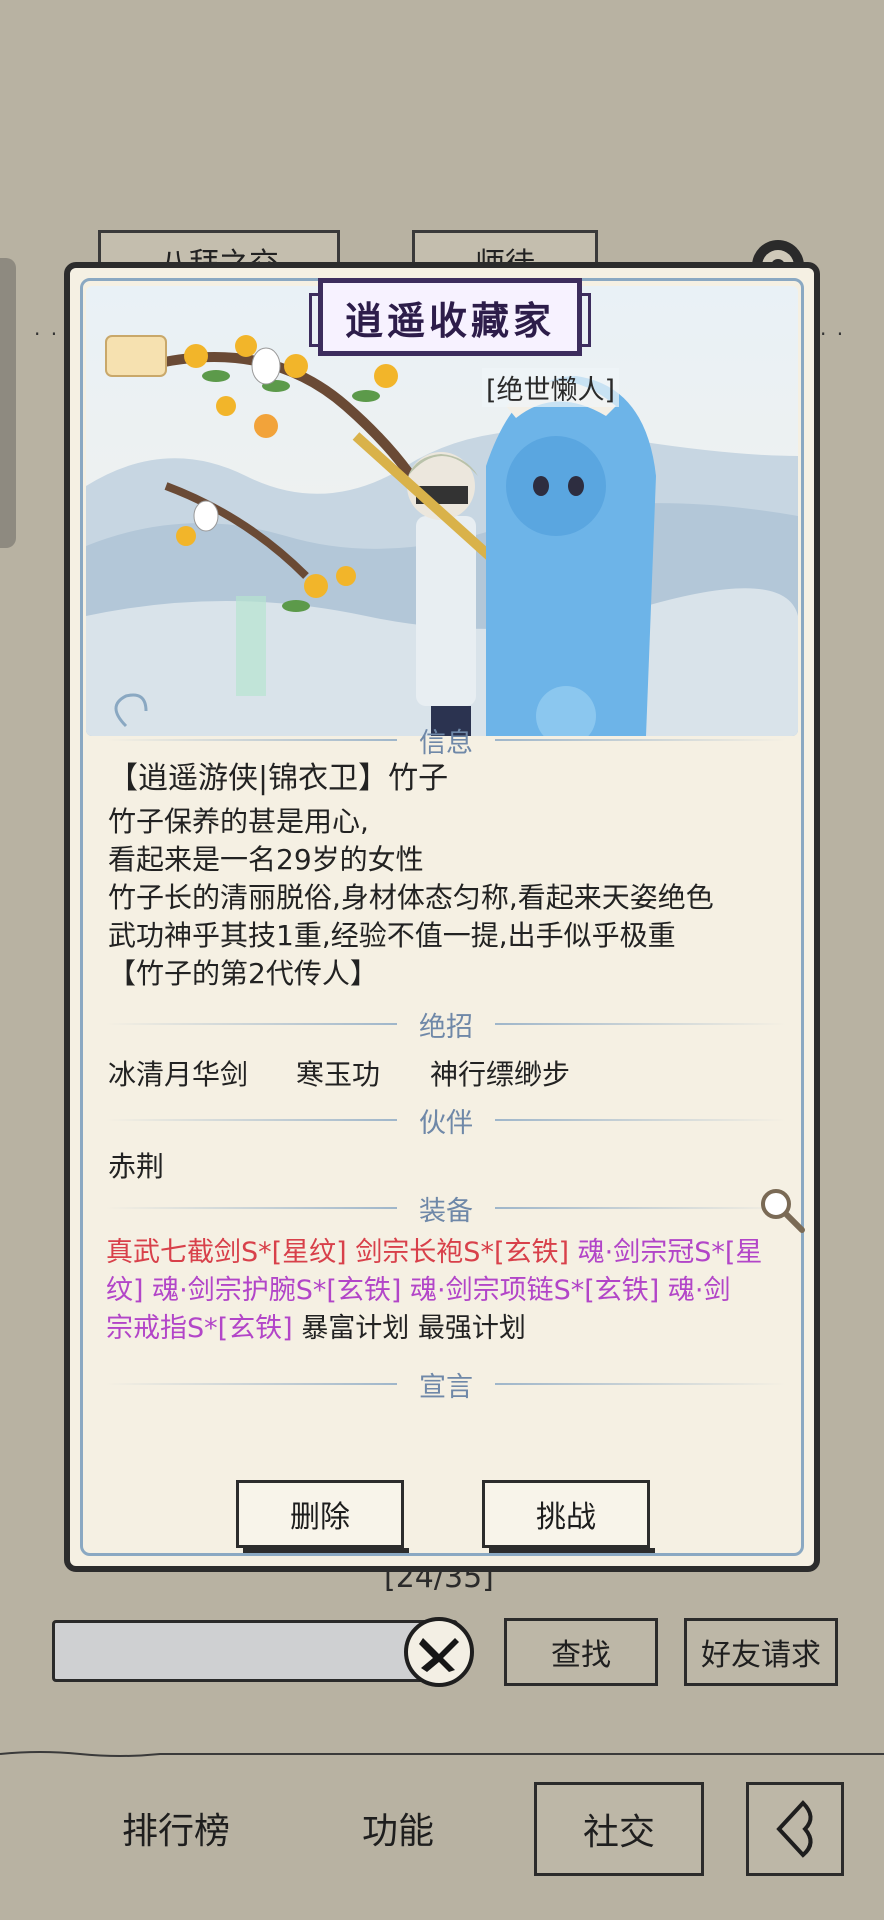 Image resolution: width=884 pixels, height=1920 pixels. I want to click on magnifier-icon, so click(781, 1209).